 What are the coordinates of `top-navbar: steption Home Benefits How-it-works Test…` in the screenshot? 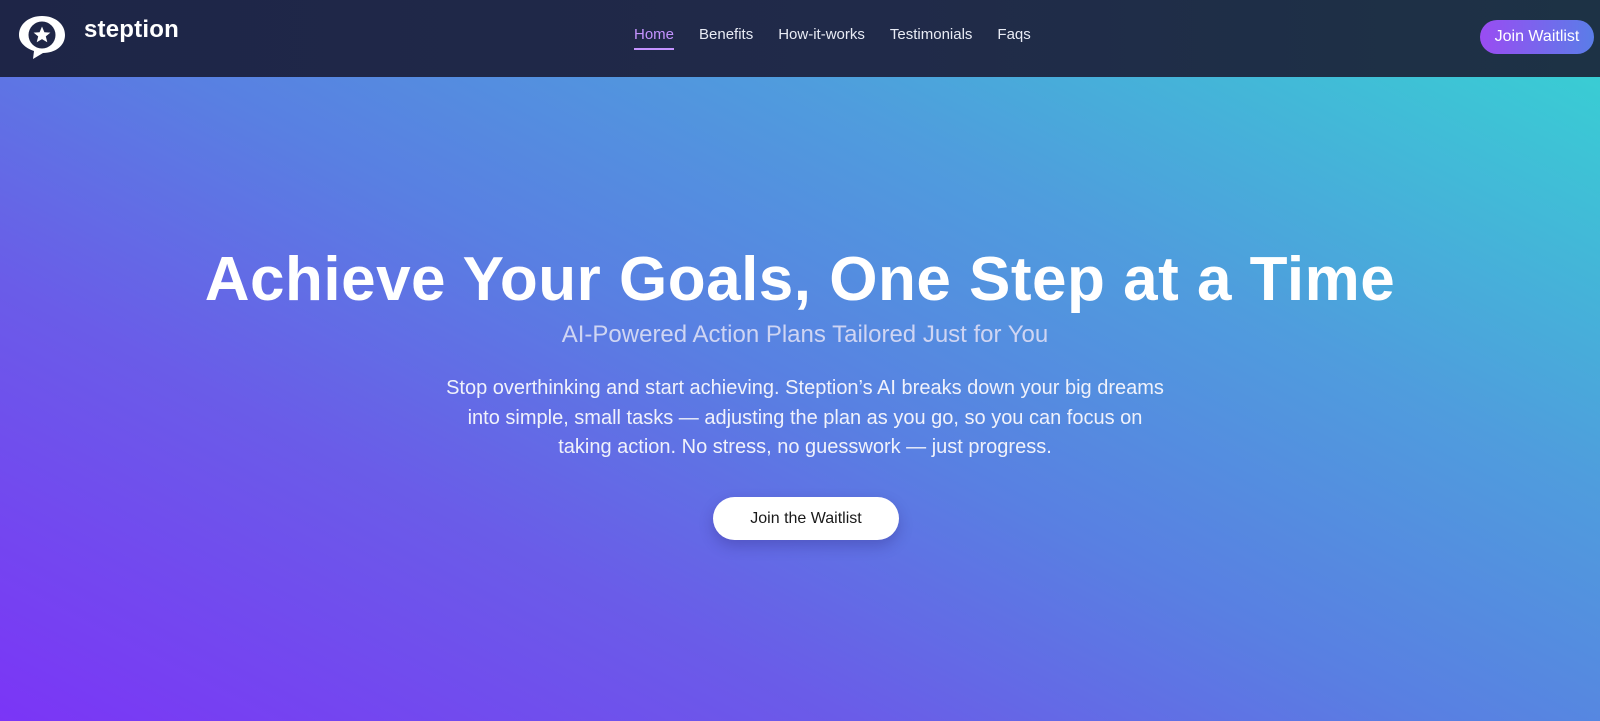 It's located at (800, 38).